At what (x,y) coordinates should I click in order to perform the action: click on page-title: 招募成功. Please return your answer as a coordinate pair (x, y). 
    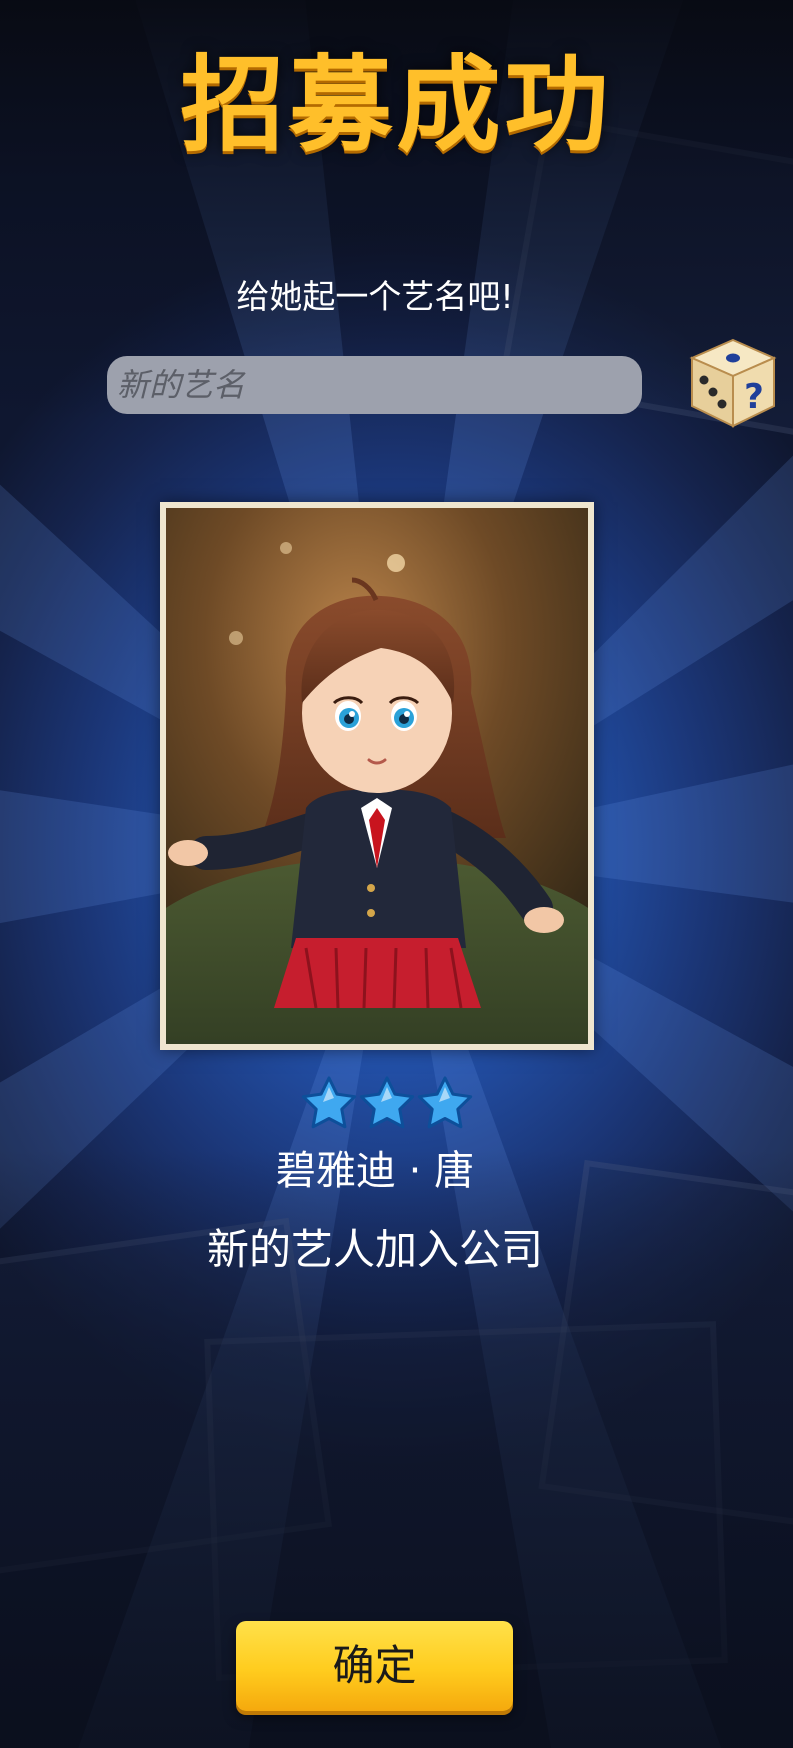
    Looking at the image, I should click on (396, 105).